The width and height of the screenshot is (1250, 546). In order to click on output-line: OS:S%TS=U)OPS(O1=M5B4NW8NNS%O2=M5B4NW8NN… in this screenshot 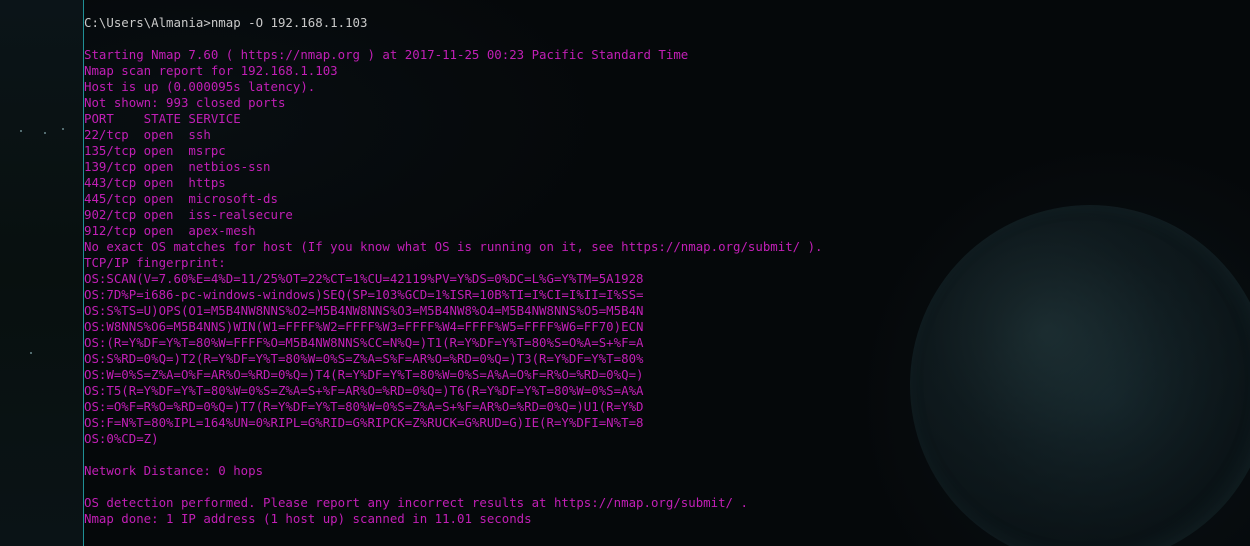, I will do `click(364, 310)`.